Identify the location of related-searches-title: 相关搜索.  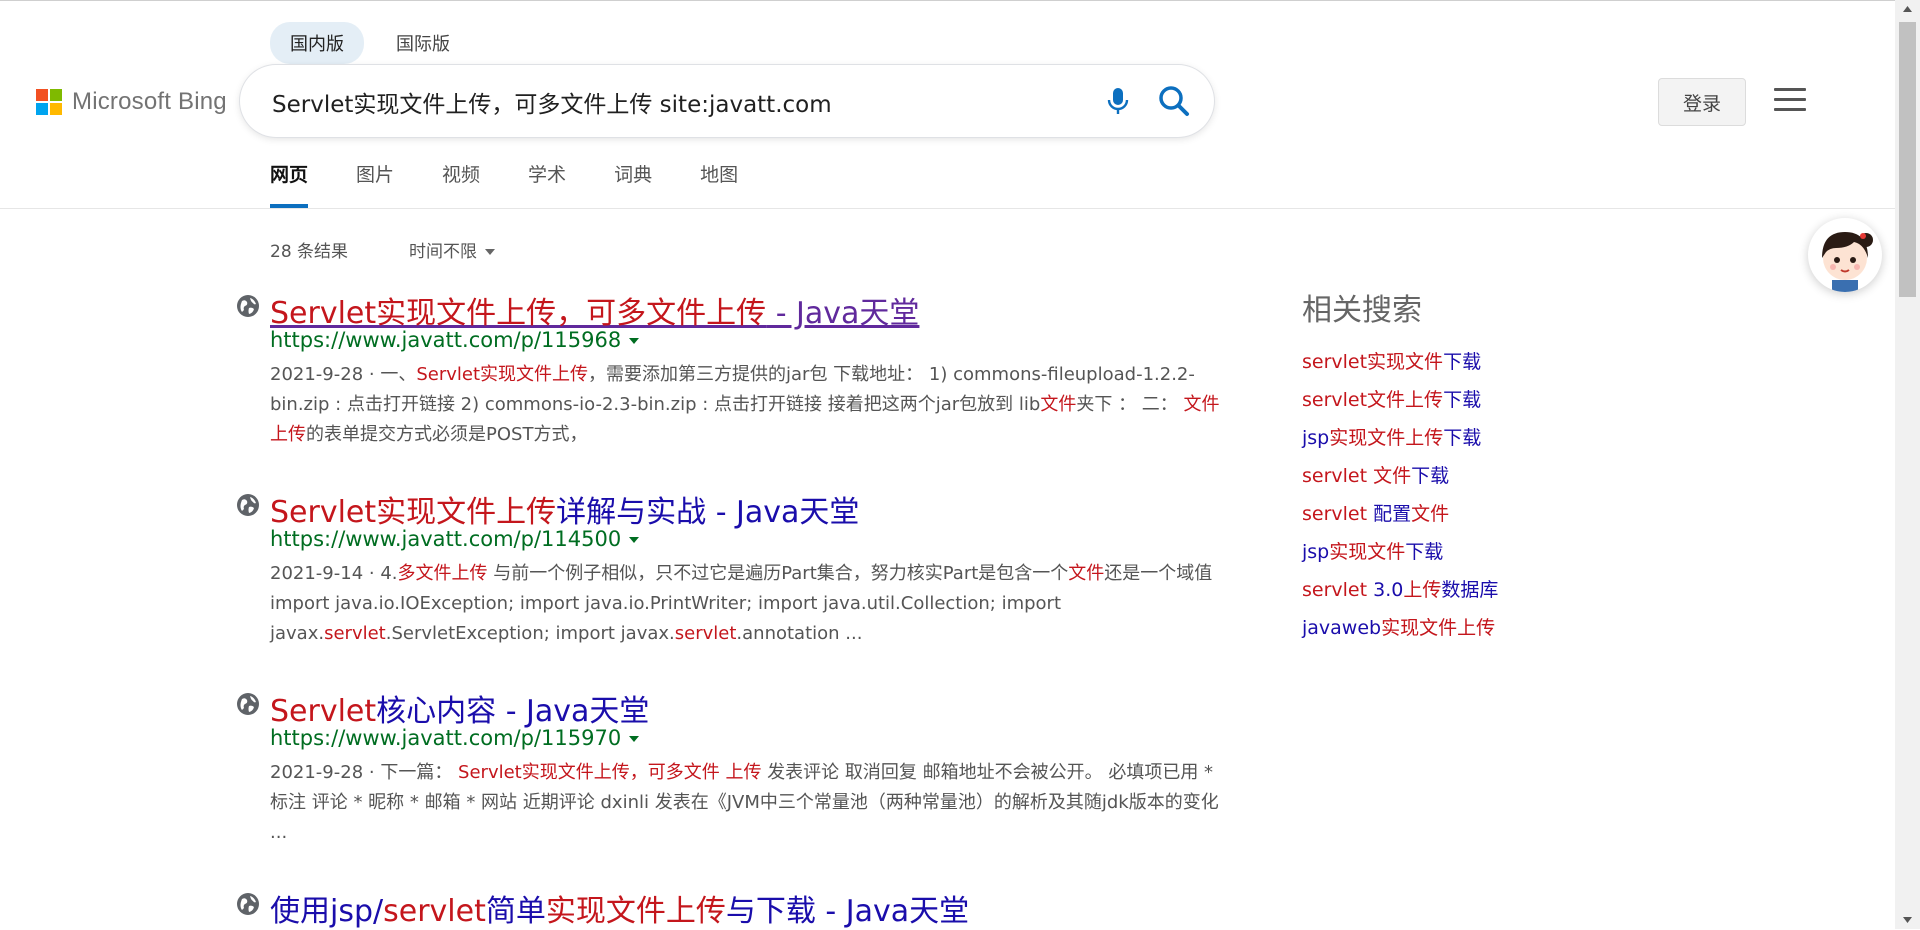
(1362, 310).